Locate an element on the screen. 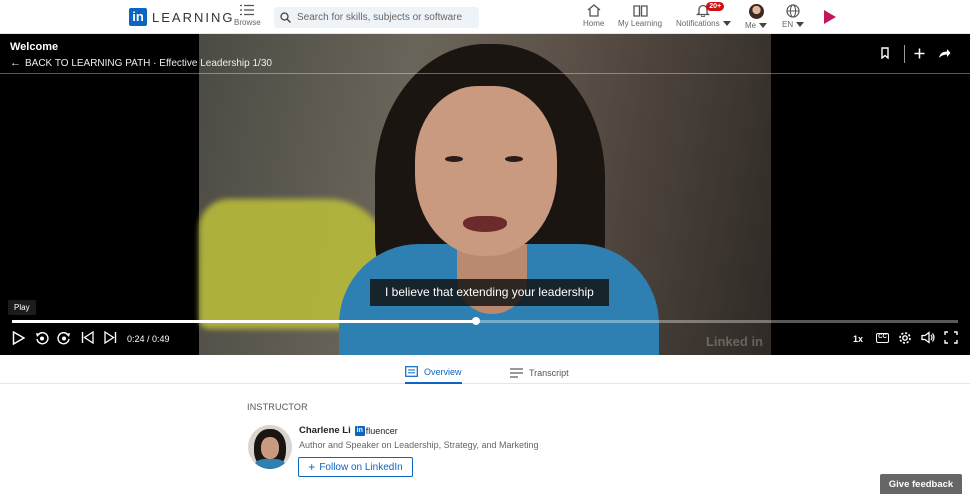 This screenshot has height=494, width=970. logo-text: LEARNING is located at coordinates (193, 17).